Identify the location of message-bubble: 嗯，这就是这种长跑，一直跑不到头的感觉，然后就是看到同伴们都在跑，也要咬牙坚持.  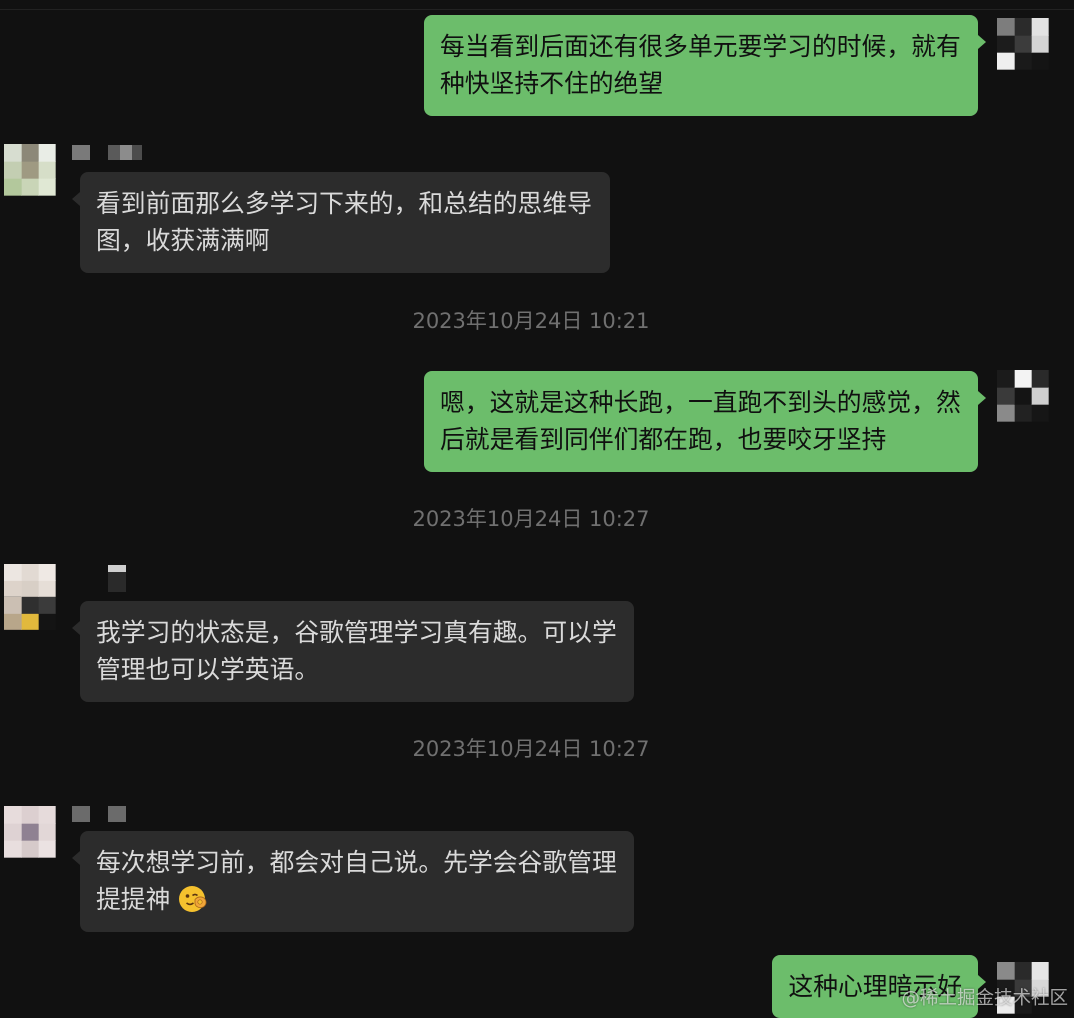
(705, 421).